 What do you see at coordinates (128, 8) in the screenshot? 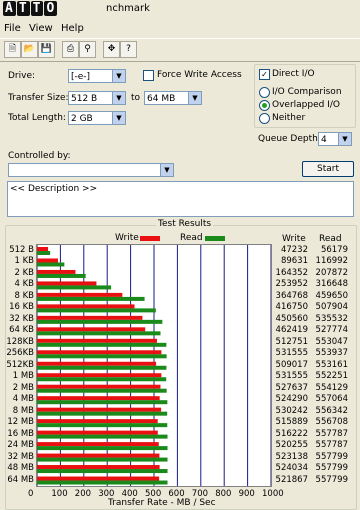
I see `window-title: nchmark` at bounding box center [128, 8].